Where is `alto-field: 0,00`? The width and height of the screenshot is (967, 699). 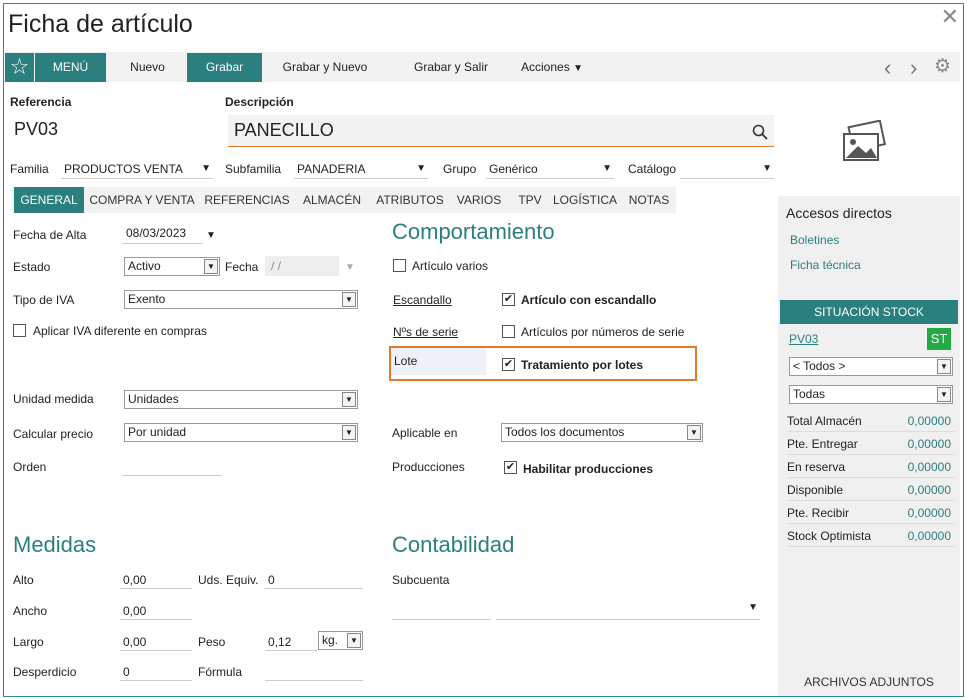
alto-field: 0,00 is located at coordinates (156, 578).